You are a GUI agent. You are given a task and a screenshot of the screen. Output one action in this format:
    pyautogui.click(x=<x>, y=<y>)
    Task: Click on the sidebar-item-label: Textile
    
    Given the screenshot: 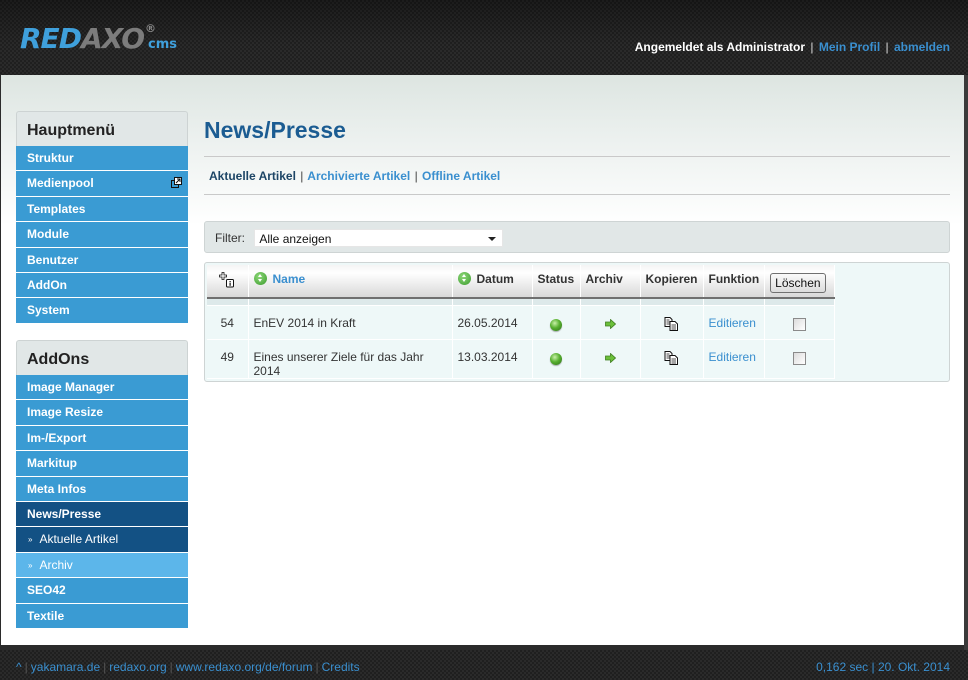 What is the action you would take?
    pyautogui.click(x=46, y=615)
    